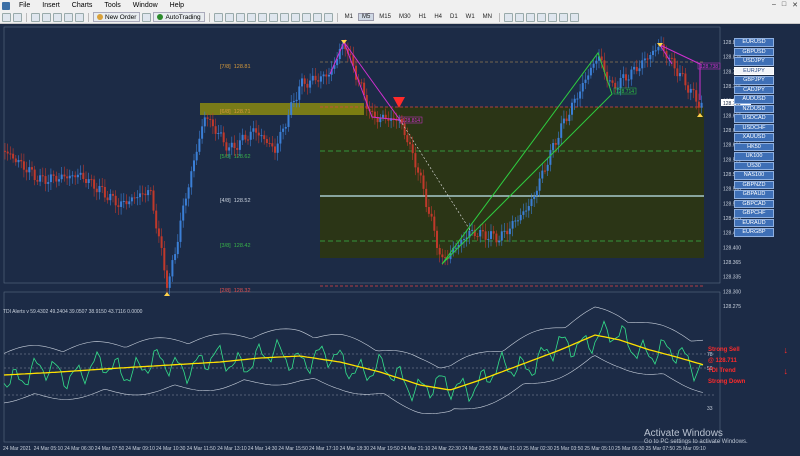 The height and width of the screenshot is (456, 800). Describe the element at coordinates (366, 17) in the screenshot. I see `tf-m5: M5` at that location.